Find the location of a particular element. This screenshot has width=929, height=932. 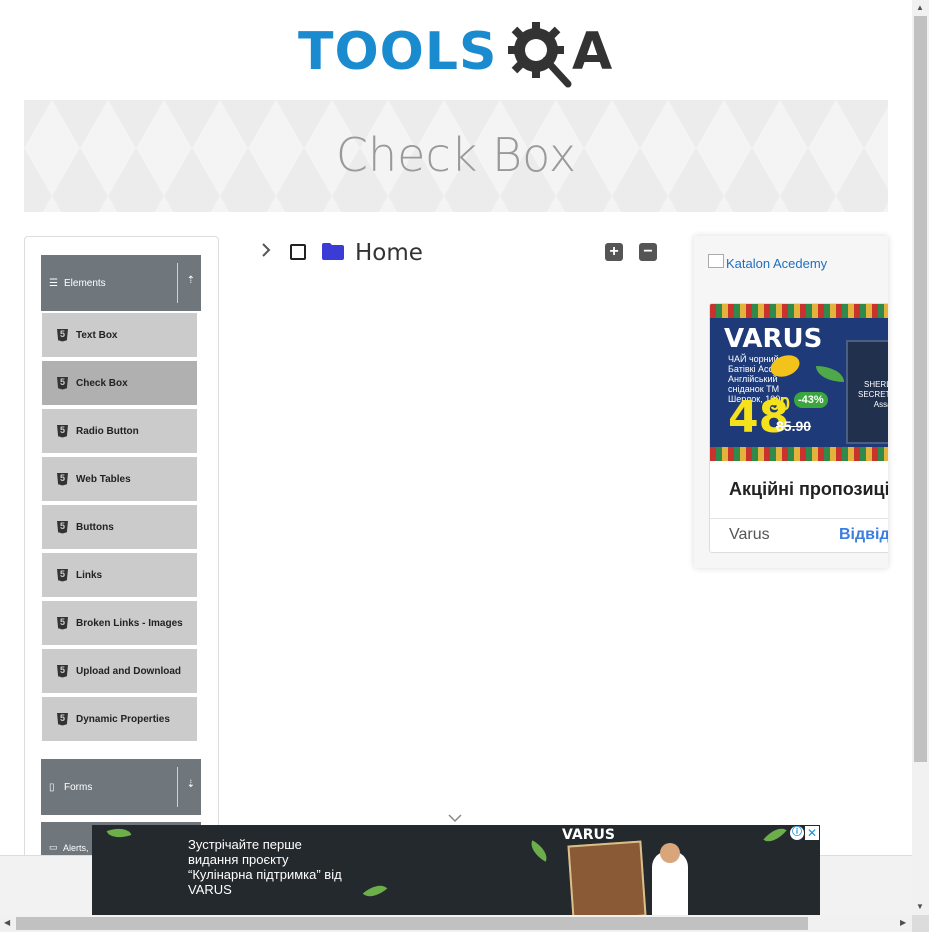

group-header-elements: ☰ Elements ⇡ is located at coordinates (121, 283).